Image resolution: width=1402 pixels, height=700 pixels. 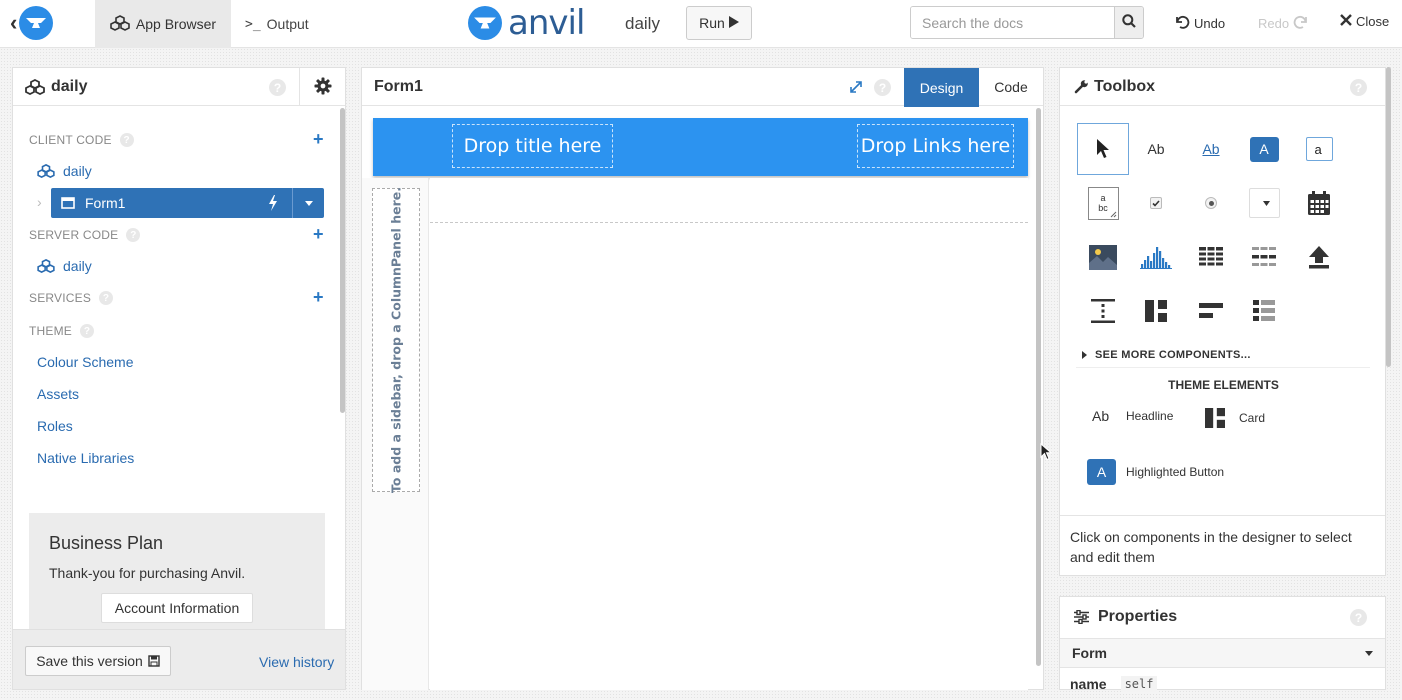 I want to click on card-icon, so click(x=1215, y=418).